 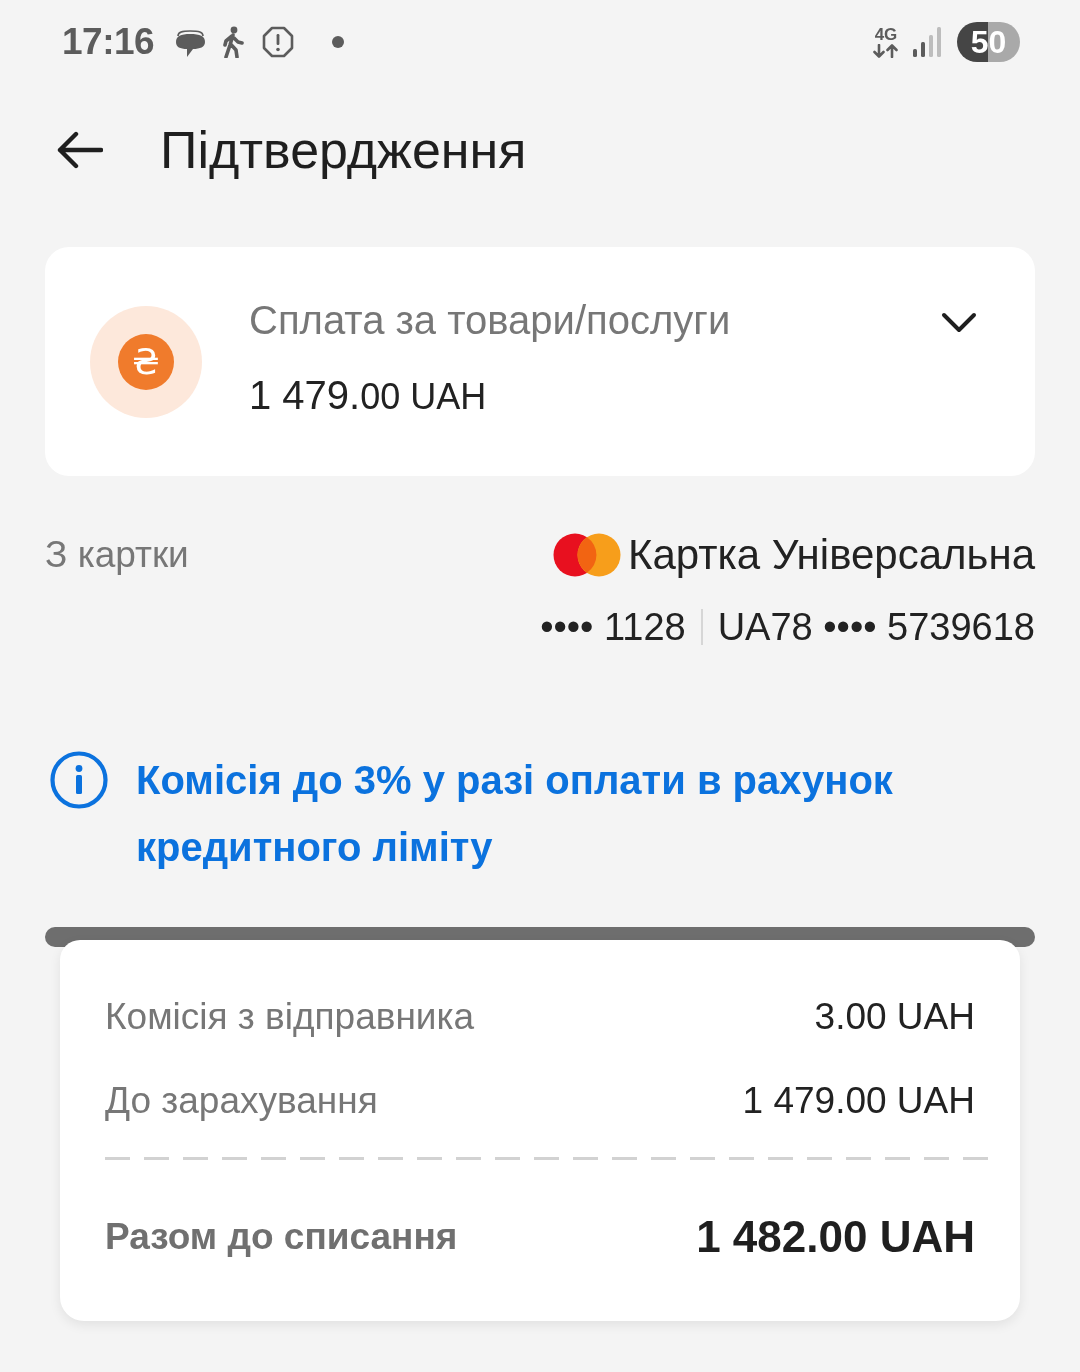 What do you see at coordinates (278, 42) in the screenshot?
I see `alert-icon` at bounding box center [278, 42].